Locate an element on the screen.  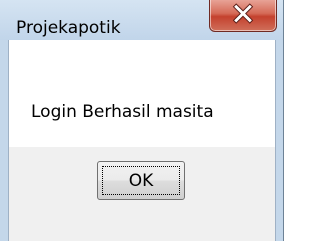
message-text: Login Berhasil masita is located at coordinates (122, 112).